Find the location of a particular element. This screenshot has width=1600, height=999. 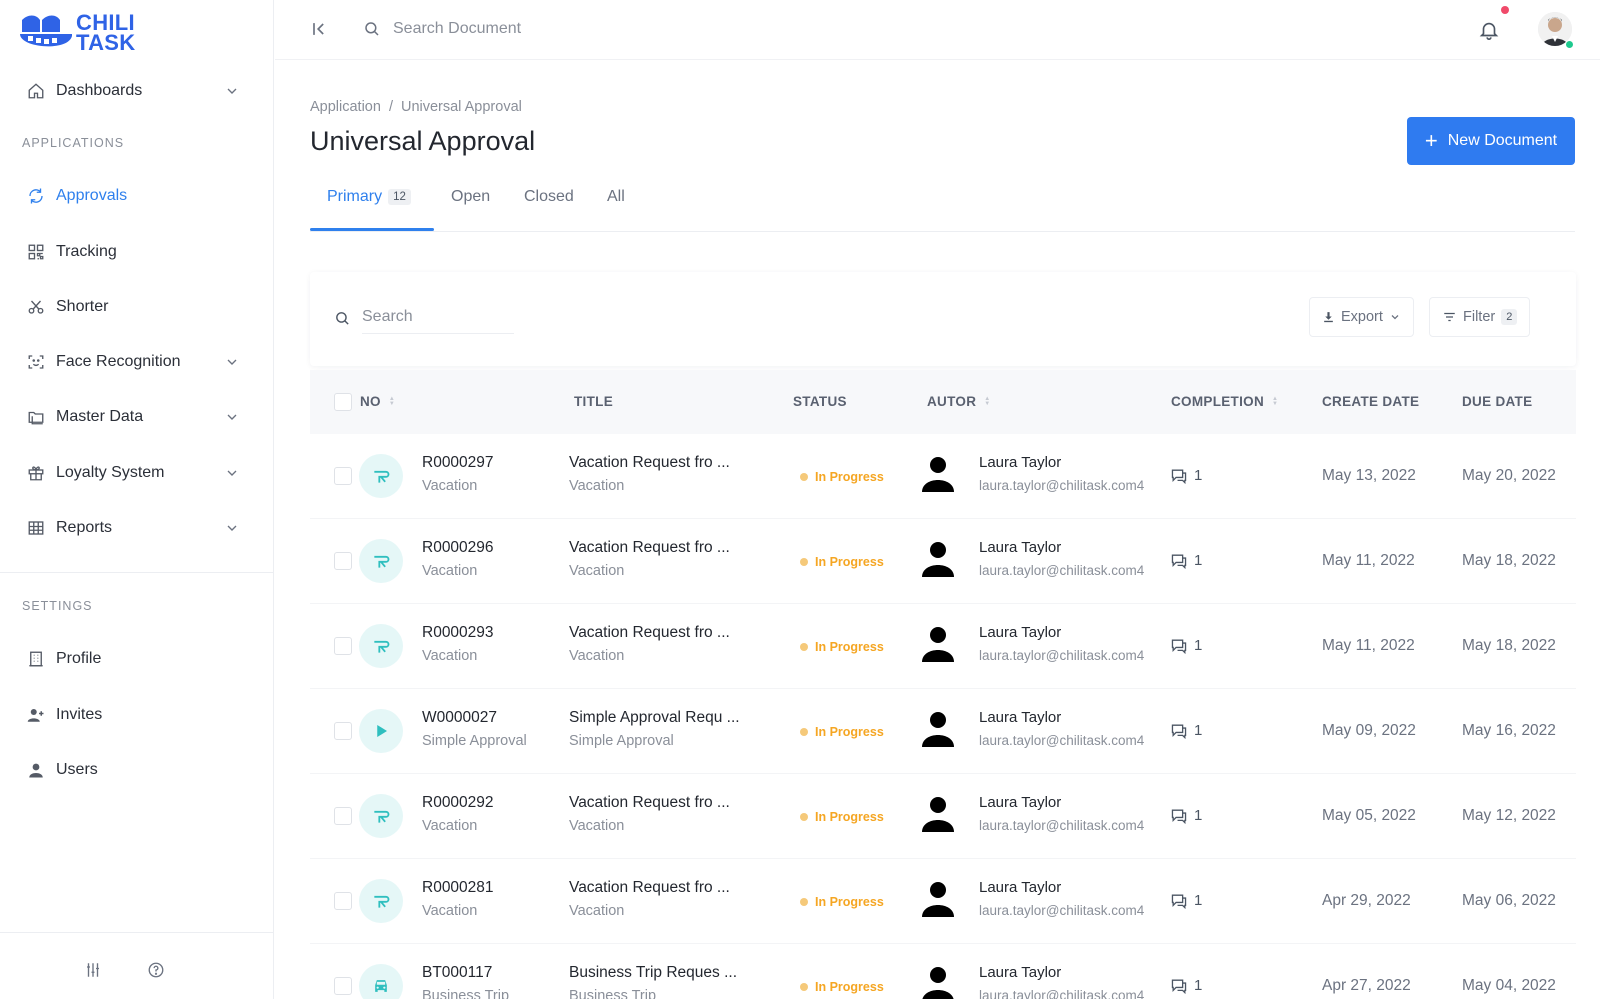

building-icon is located at coordinates (36, 659).